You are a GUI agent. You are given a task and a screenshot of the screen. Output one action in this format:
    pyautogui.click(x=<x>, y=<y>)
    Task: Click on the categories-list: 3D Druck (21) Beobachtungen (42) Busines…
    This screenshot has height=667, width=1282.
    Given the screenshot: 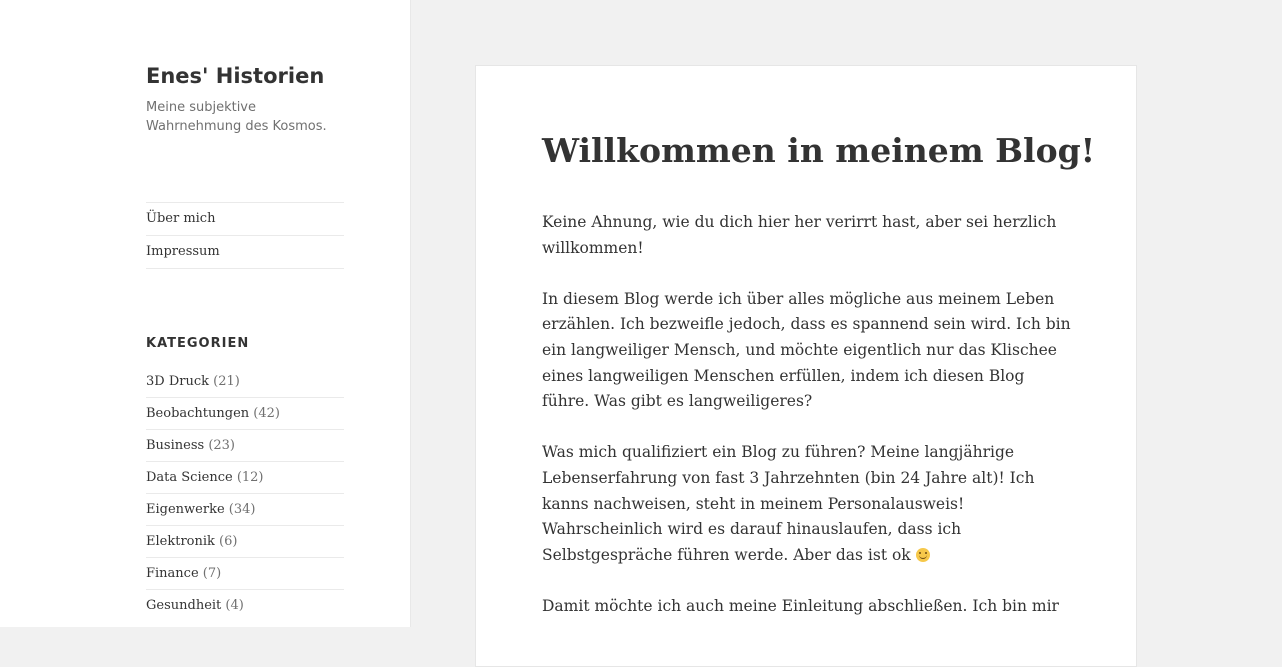 What is the action you would take?
    pyautogui.click(x=245, y=493)
    